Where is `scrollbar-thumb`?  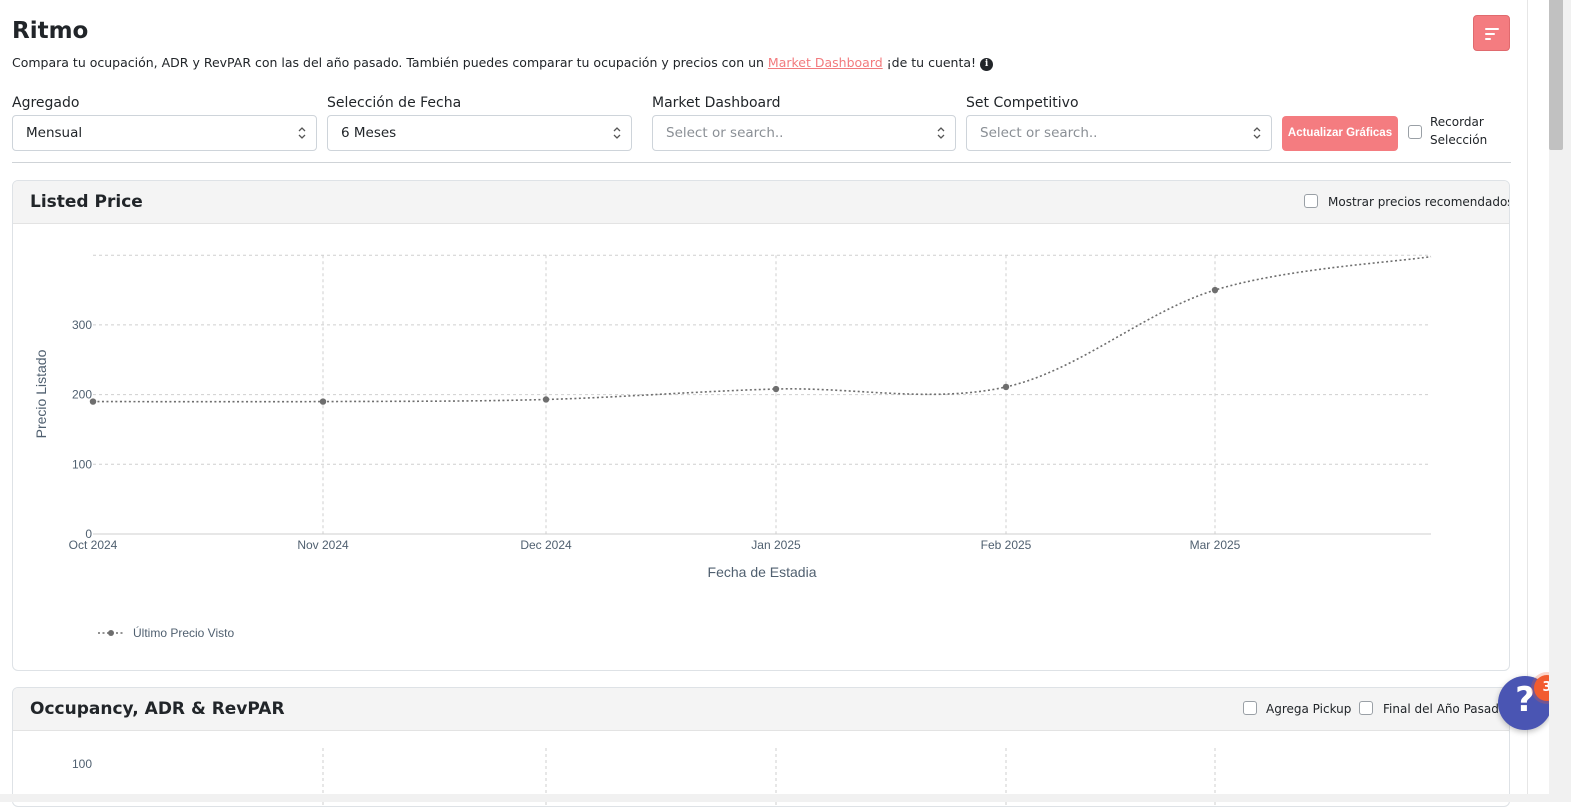
scrollbar-thumb is located at coordinates (1556, 75).